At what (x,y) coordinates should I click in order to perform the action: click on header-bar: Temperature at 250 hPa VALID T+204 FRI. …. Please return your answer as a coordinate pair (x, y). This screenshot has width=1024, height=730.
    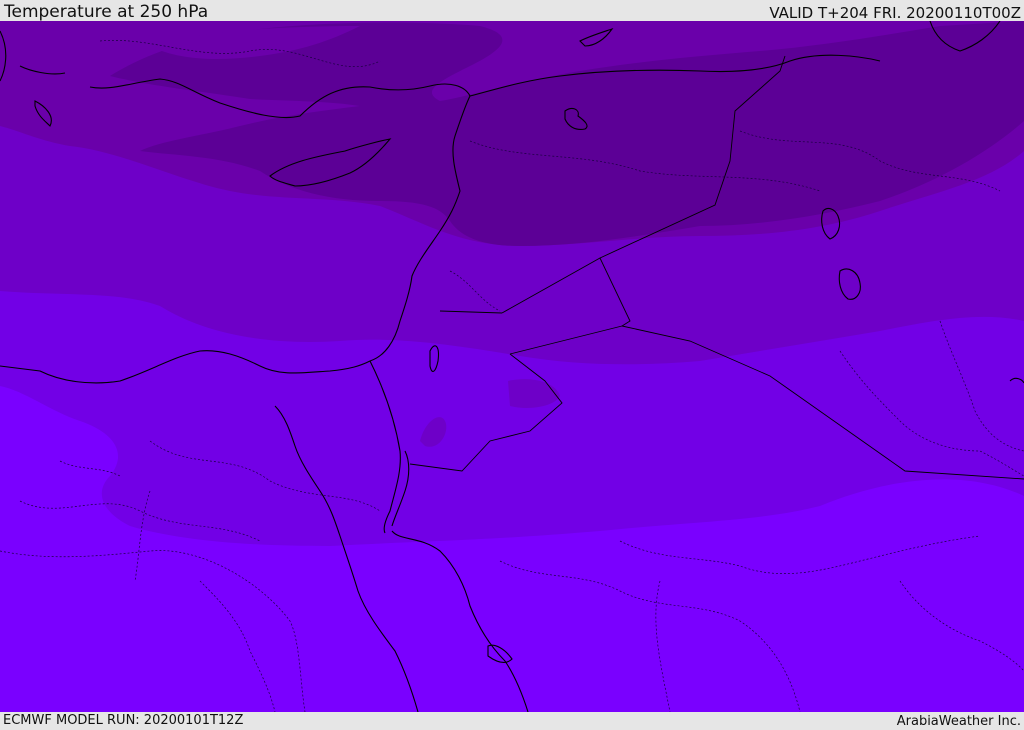
    Looking at the image, I should click on (512, 11).